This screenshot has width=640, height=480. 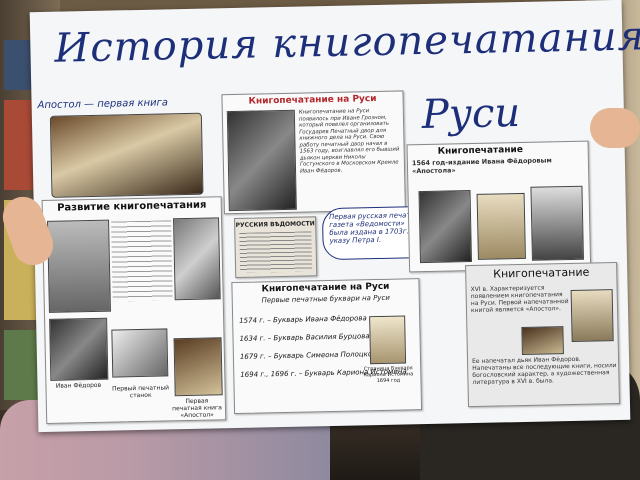 What do you see at coordinates (542, 341) in the screenshot?
I see `right-book-image` at bounding box center [542, 341].